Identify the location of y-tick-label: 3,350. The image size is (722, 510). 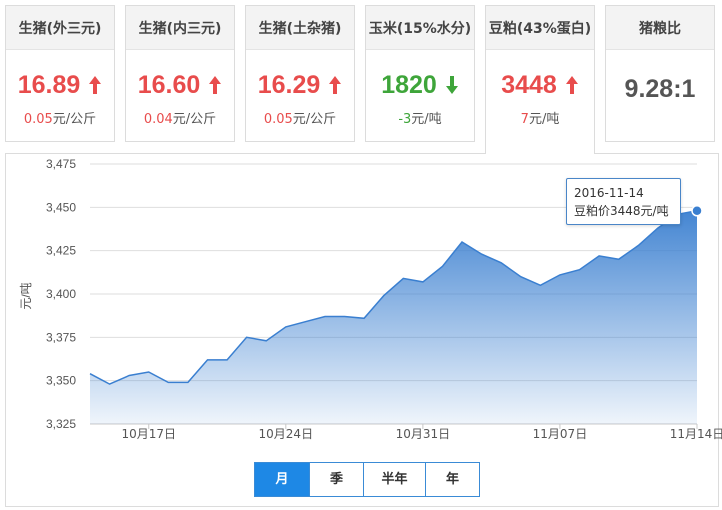
(61, 381).